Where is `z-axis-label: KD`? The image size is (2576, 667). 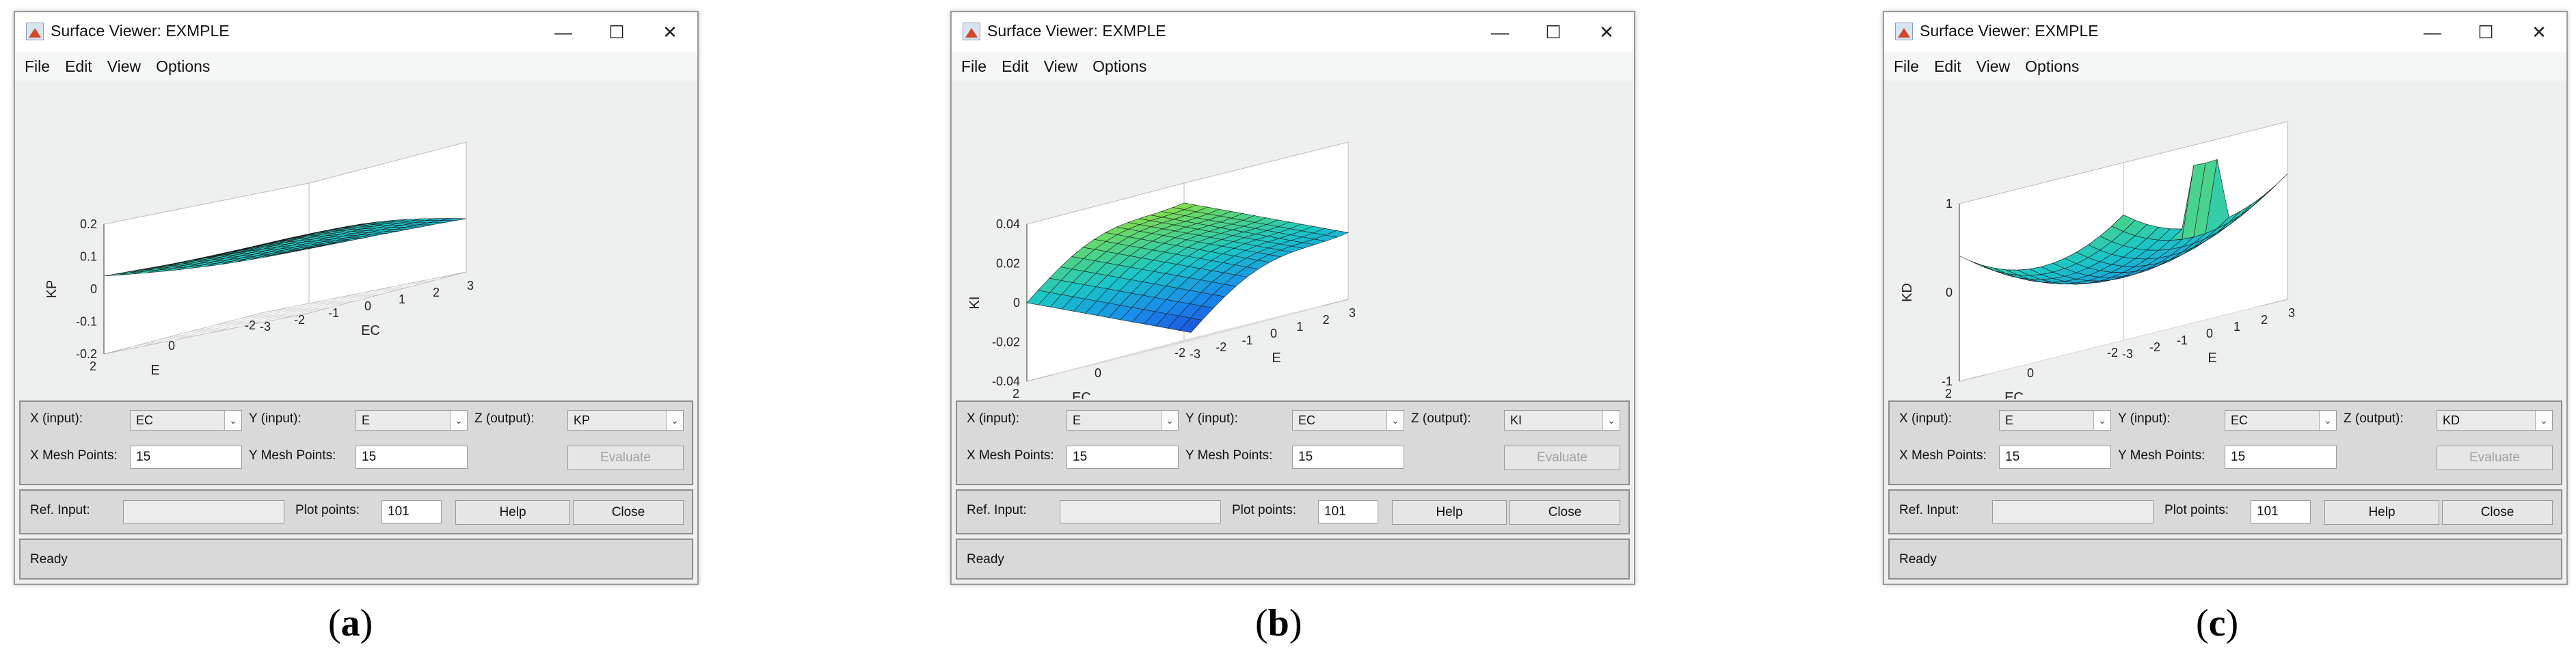
z-axis-label: KD is located at coordinates (1907, 293).